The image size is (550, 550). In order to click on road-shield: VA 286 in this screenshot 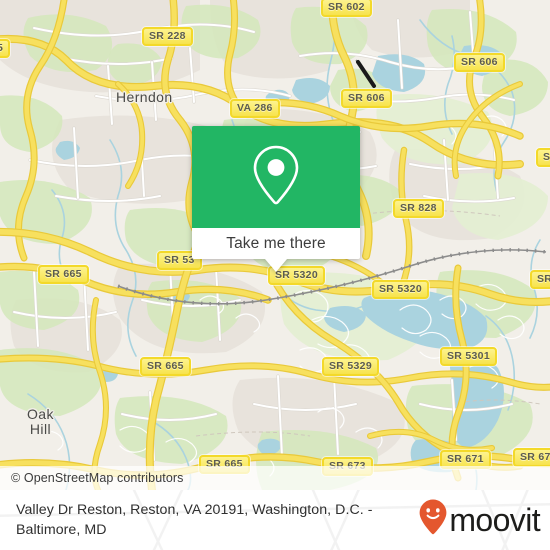, I will do `click(255, 108)`.